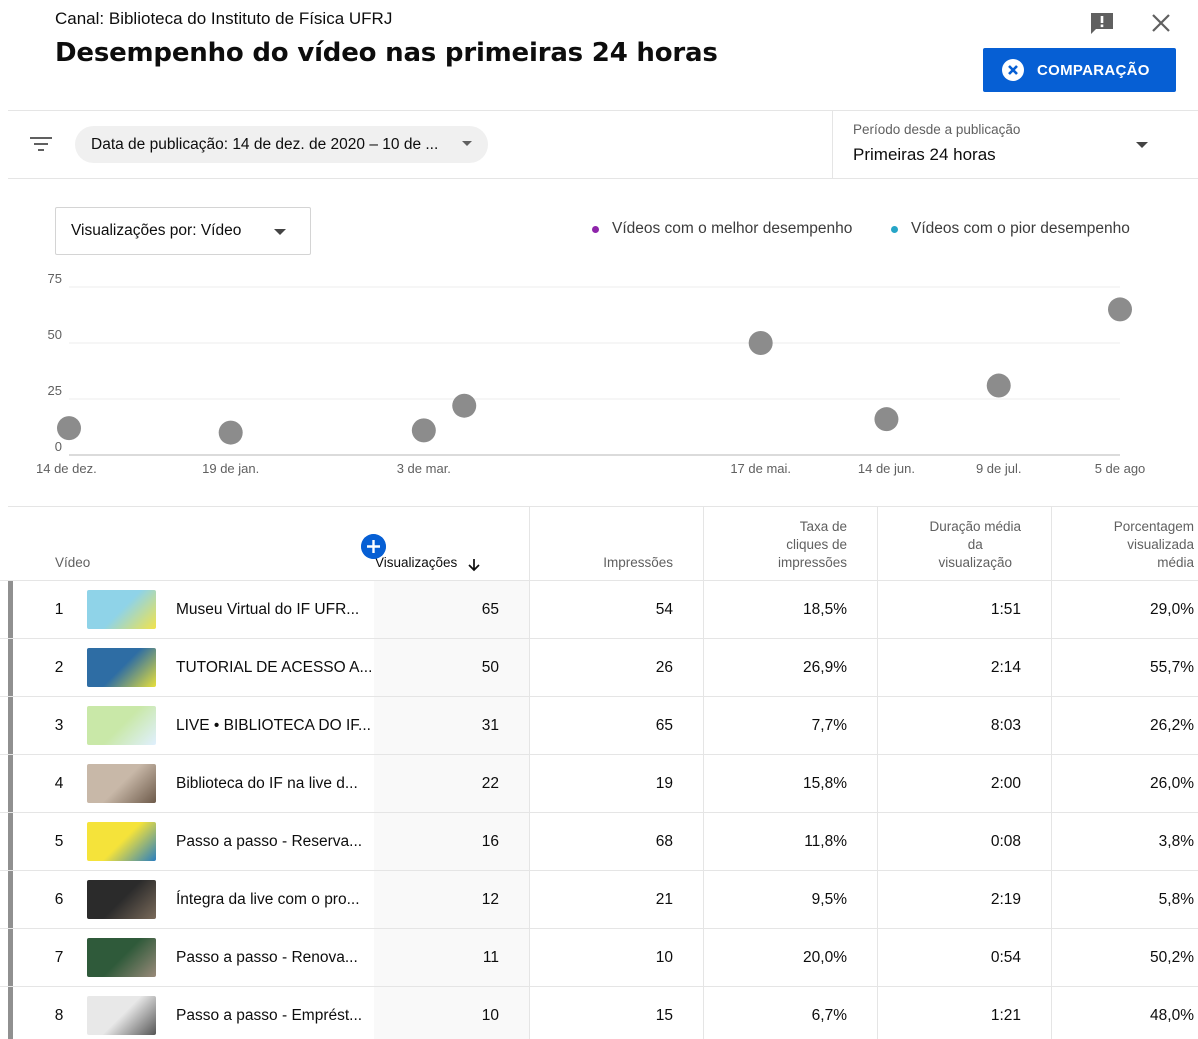 The height and width of the screenshot is (1039, 1198). I want to click on cell-ctr: 18,5%, so click(825, 609).